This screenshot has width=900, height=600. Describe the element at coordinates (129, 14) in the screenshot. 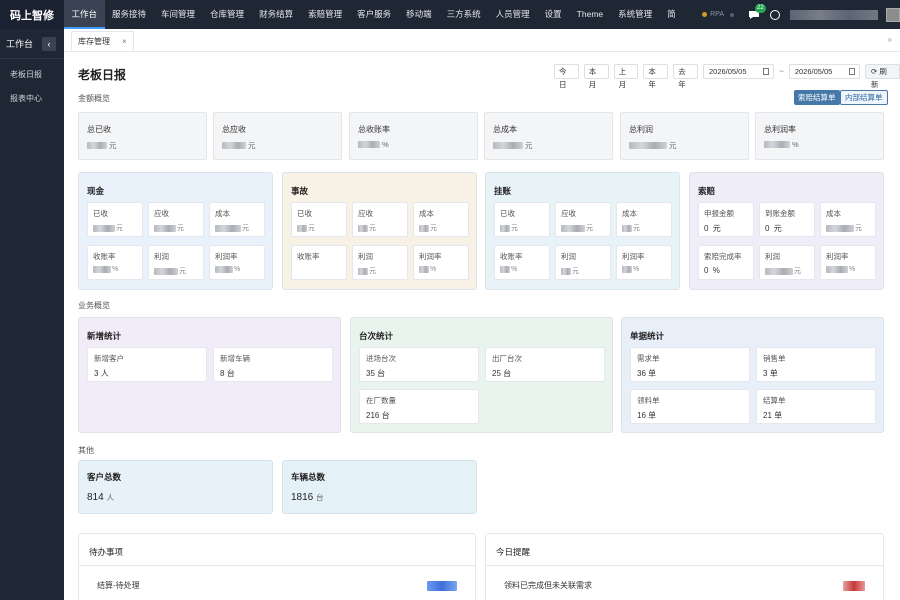

I see `menu-item-reception: 服务接待` at that location.